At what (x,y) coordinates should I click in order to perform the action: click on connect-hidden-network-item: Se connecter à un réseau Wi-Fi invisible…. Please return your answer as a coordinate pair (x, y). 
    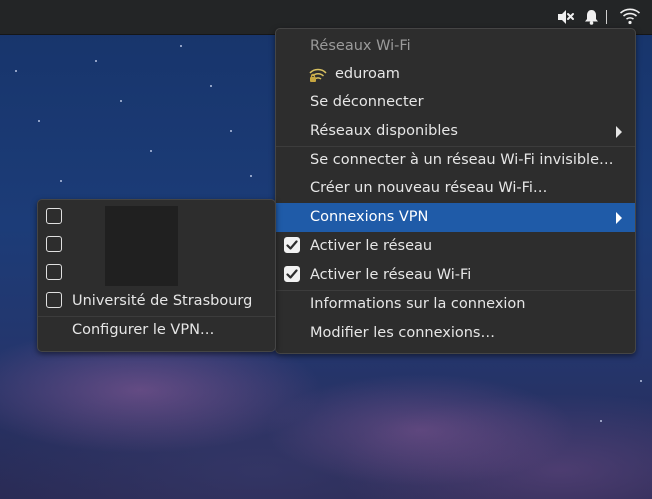
    Looking at the image, I should click on (455, 160).